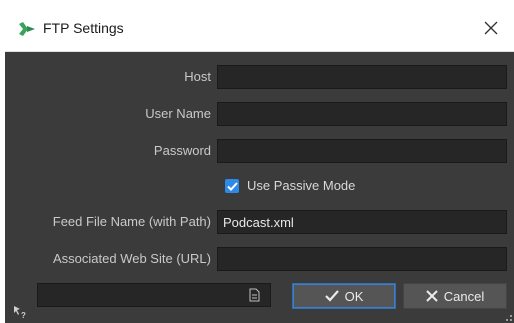  What do you see at coordinates (354, 296) in the screenshot?
I see `ok-label: OK` at bounding box center [354, 296].